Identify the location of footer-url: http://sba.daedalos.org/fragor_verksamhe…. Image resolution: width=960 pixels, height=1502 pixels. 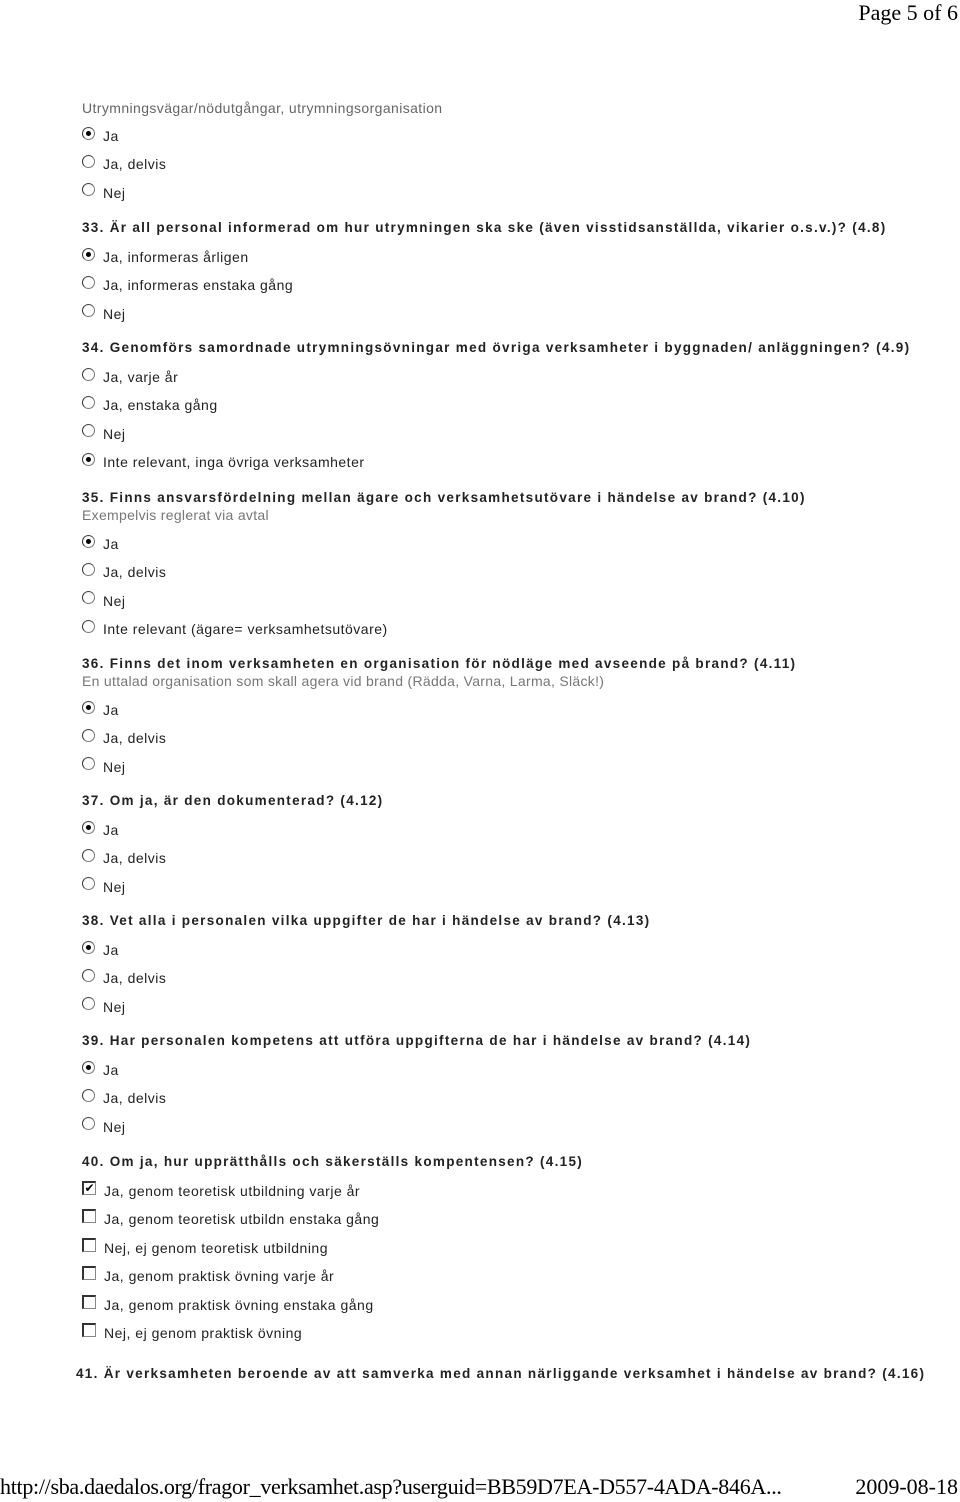
(391, 1486).